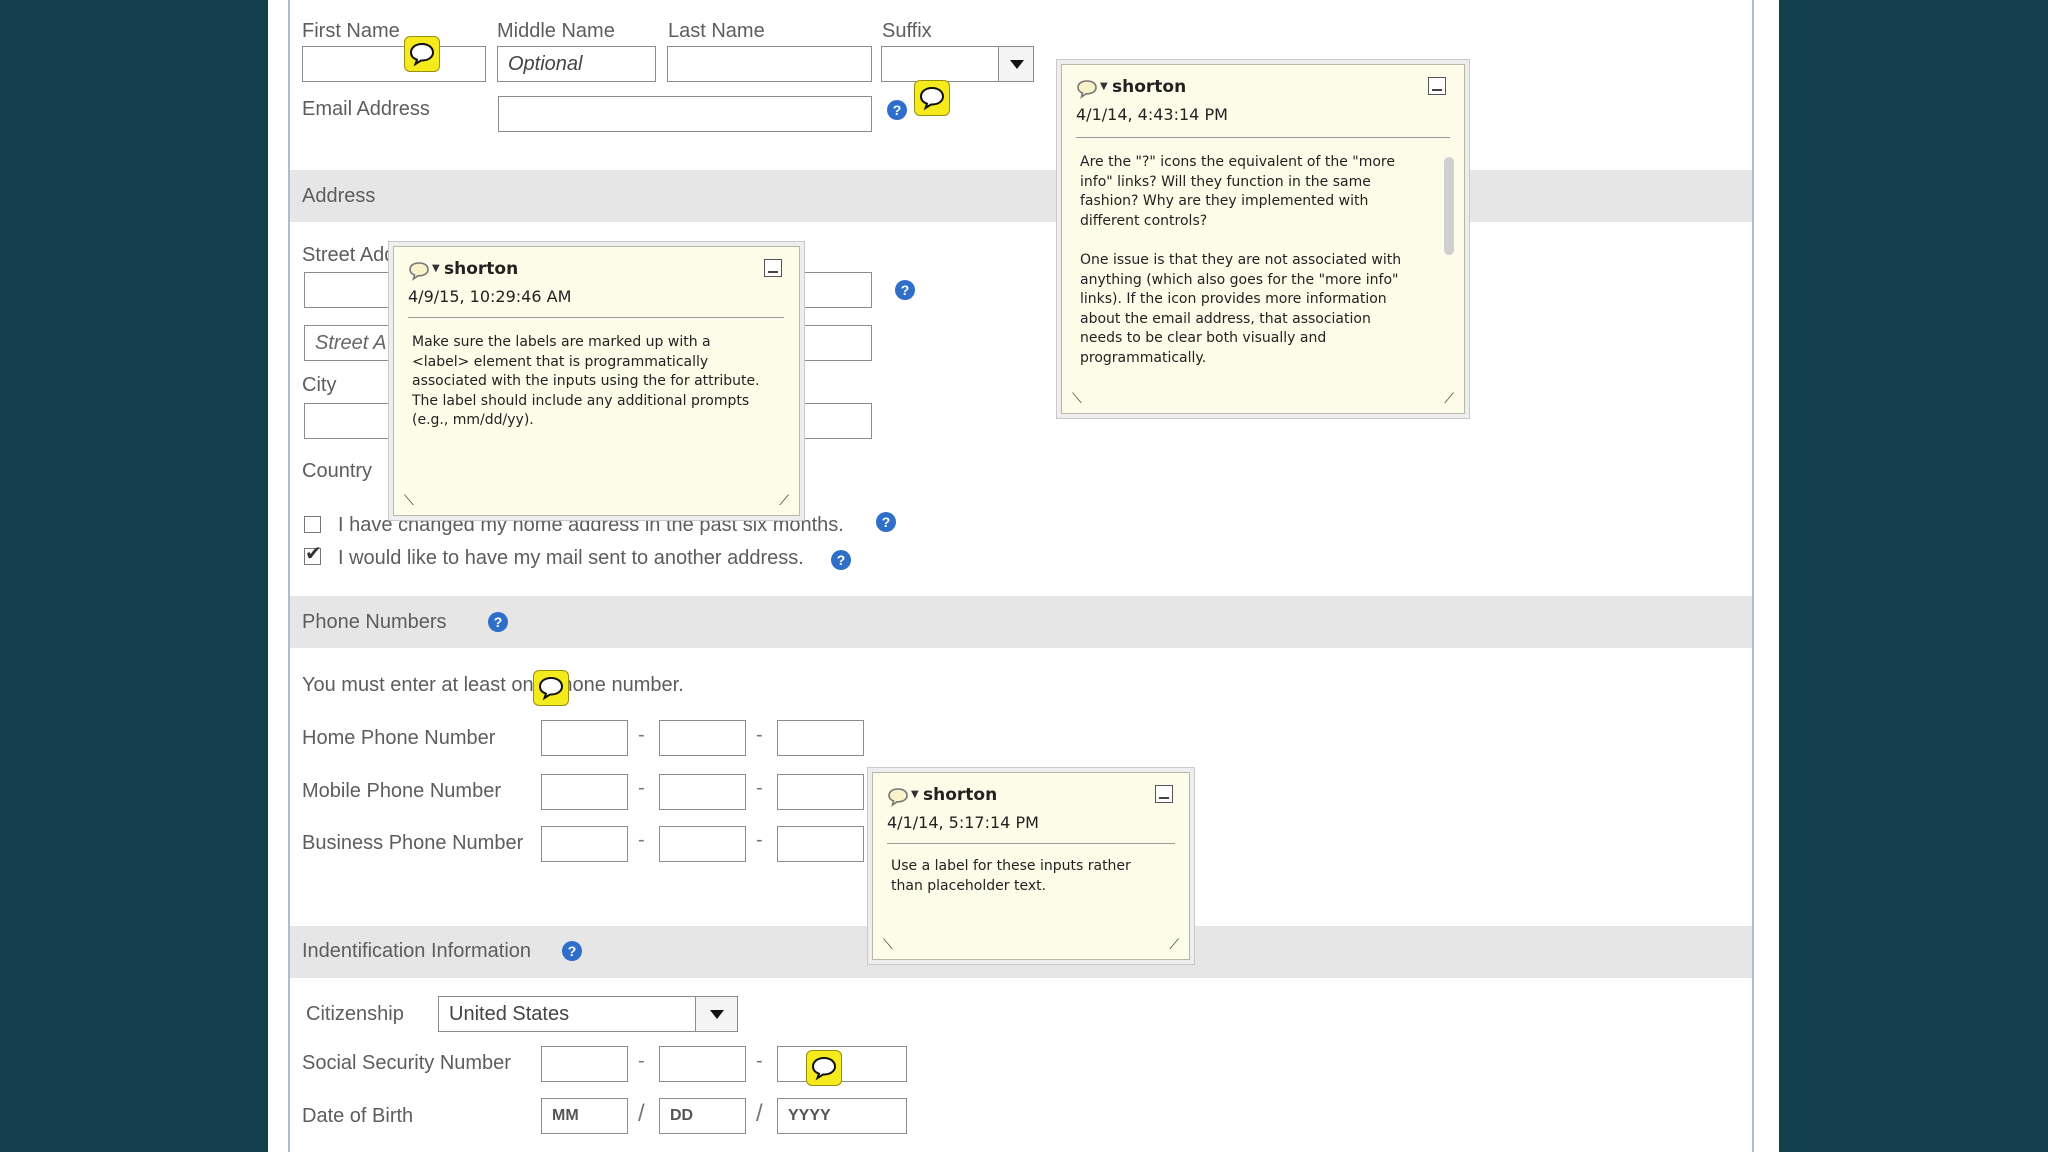 The image size is (2048, 1152). I want to click on note-date: 4/1/14, 5:17:14 PM, so click(963, 822).